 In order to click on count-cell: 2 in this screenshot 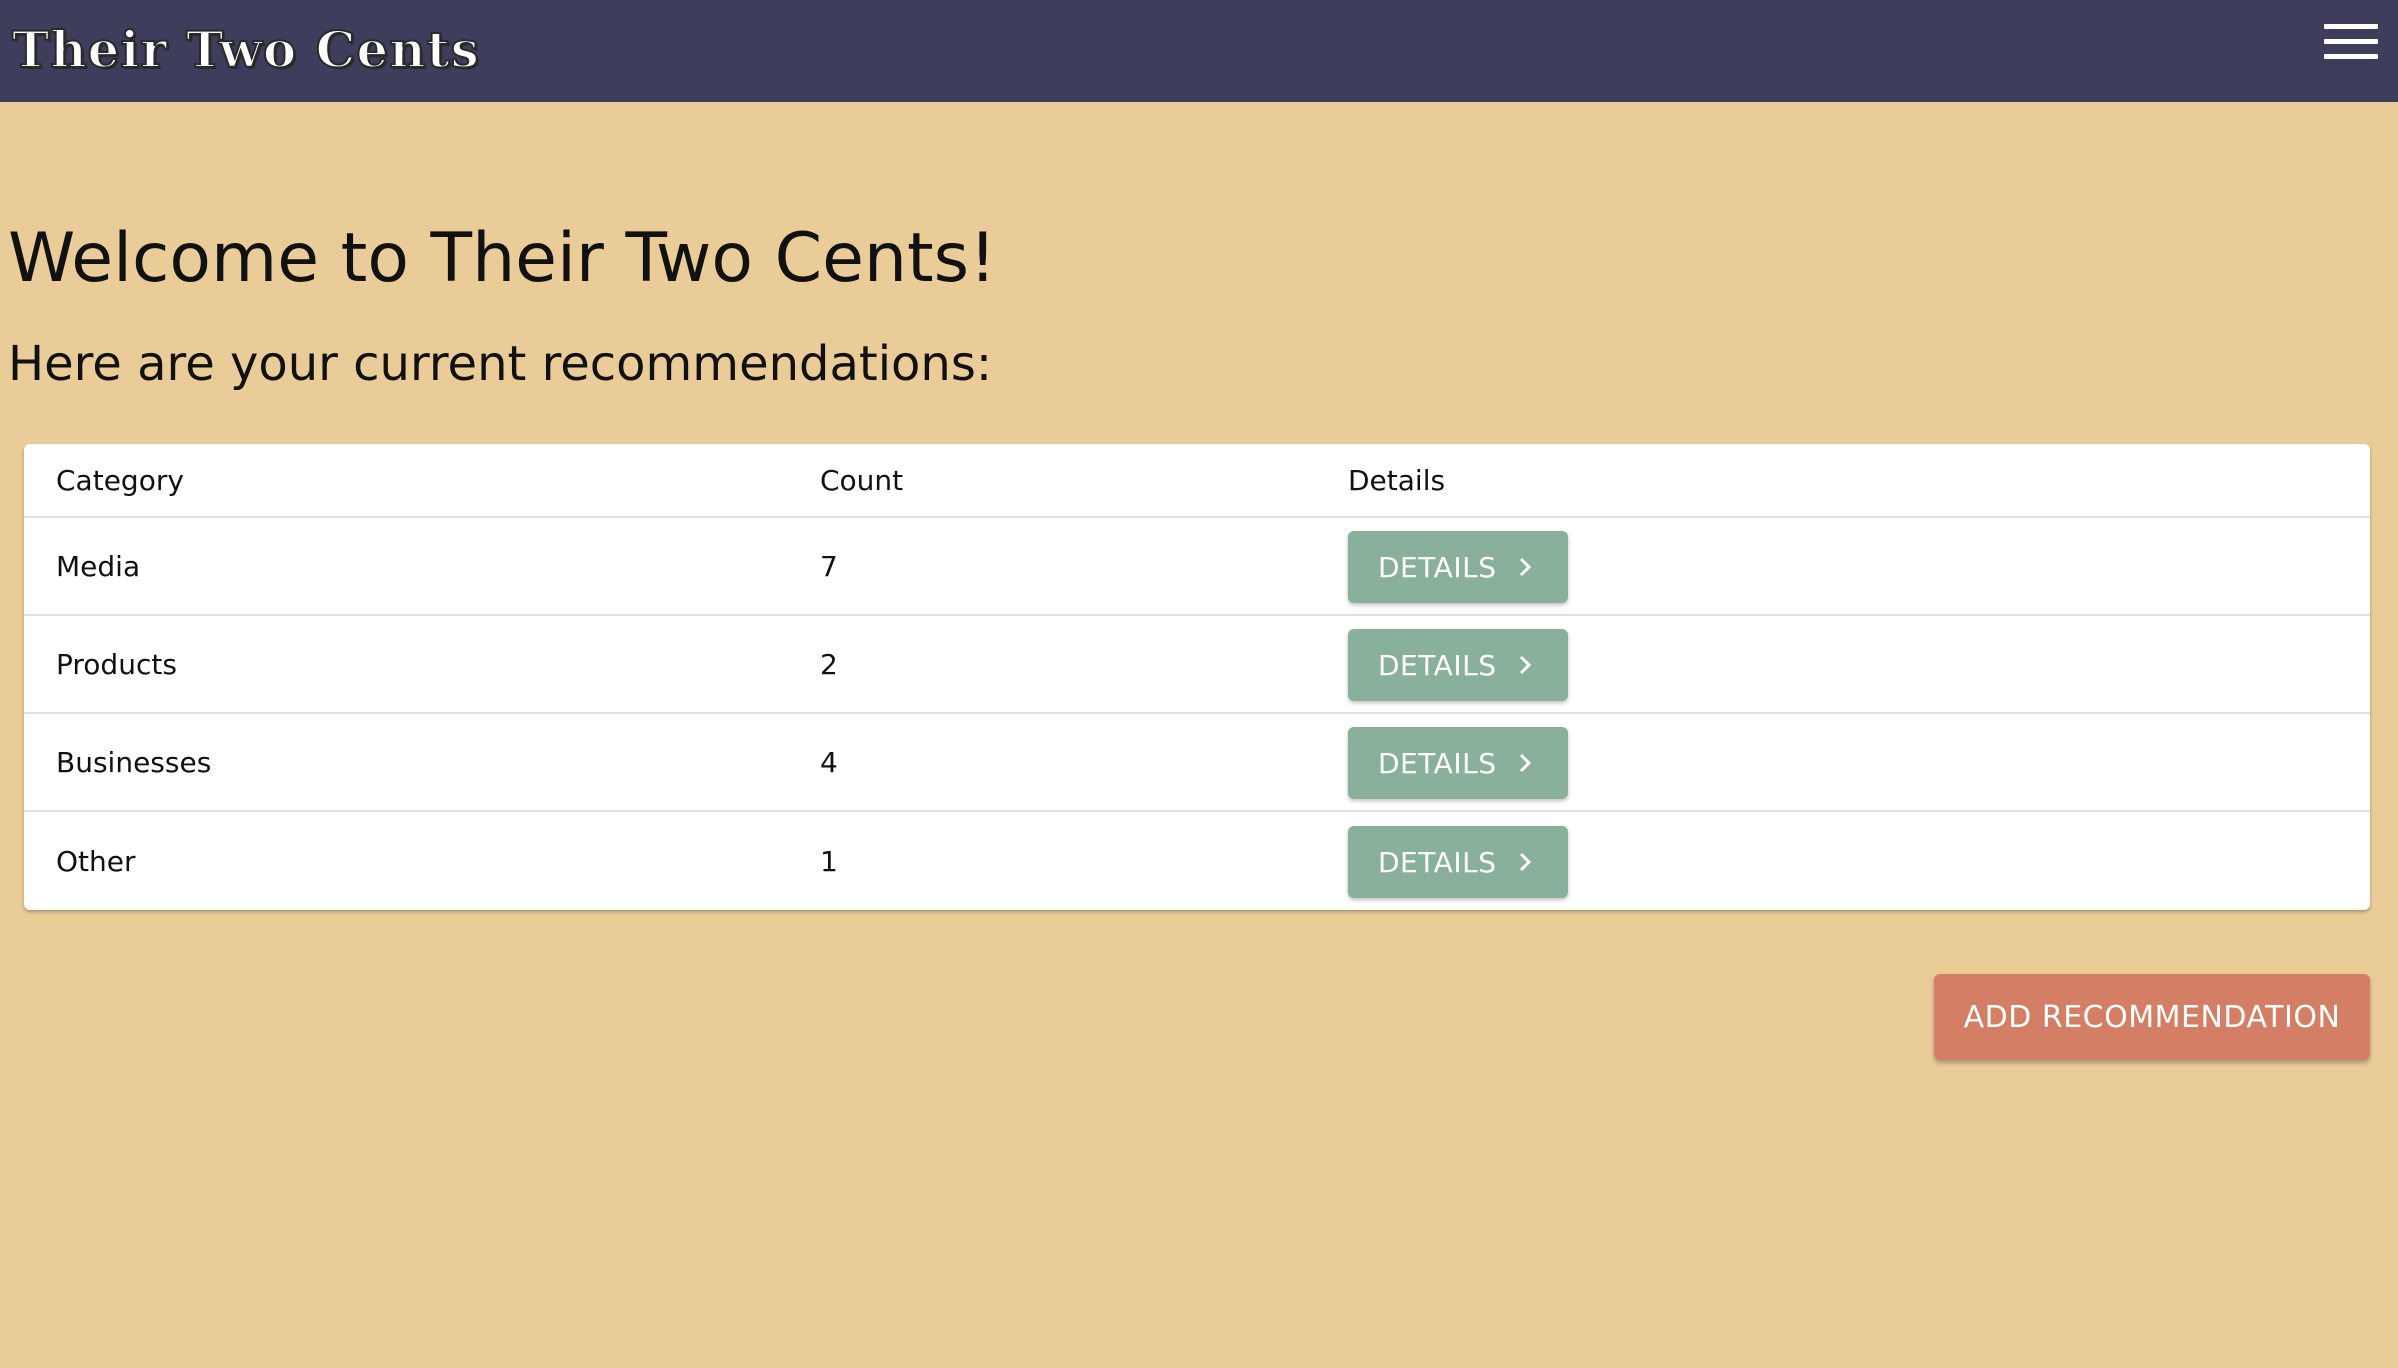, I will do `click(829, 664)`.